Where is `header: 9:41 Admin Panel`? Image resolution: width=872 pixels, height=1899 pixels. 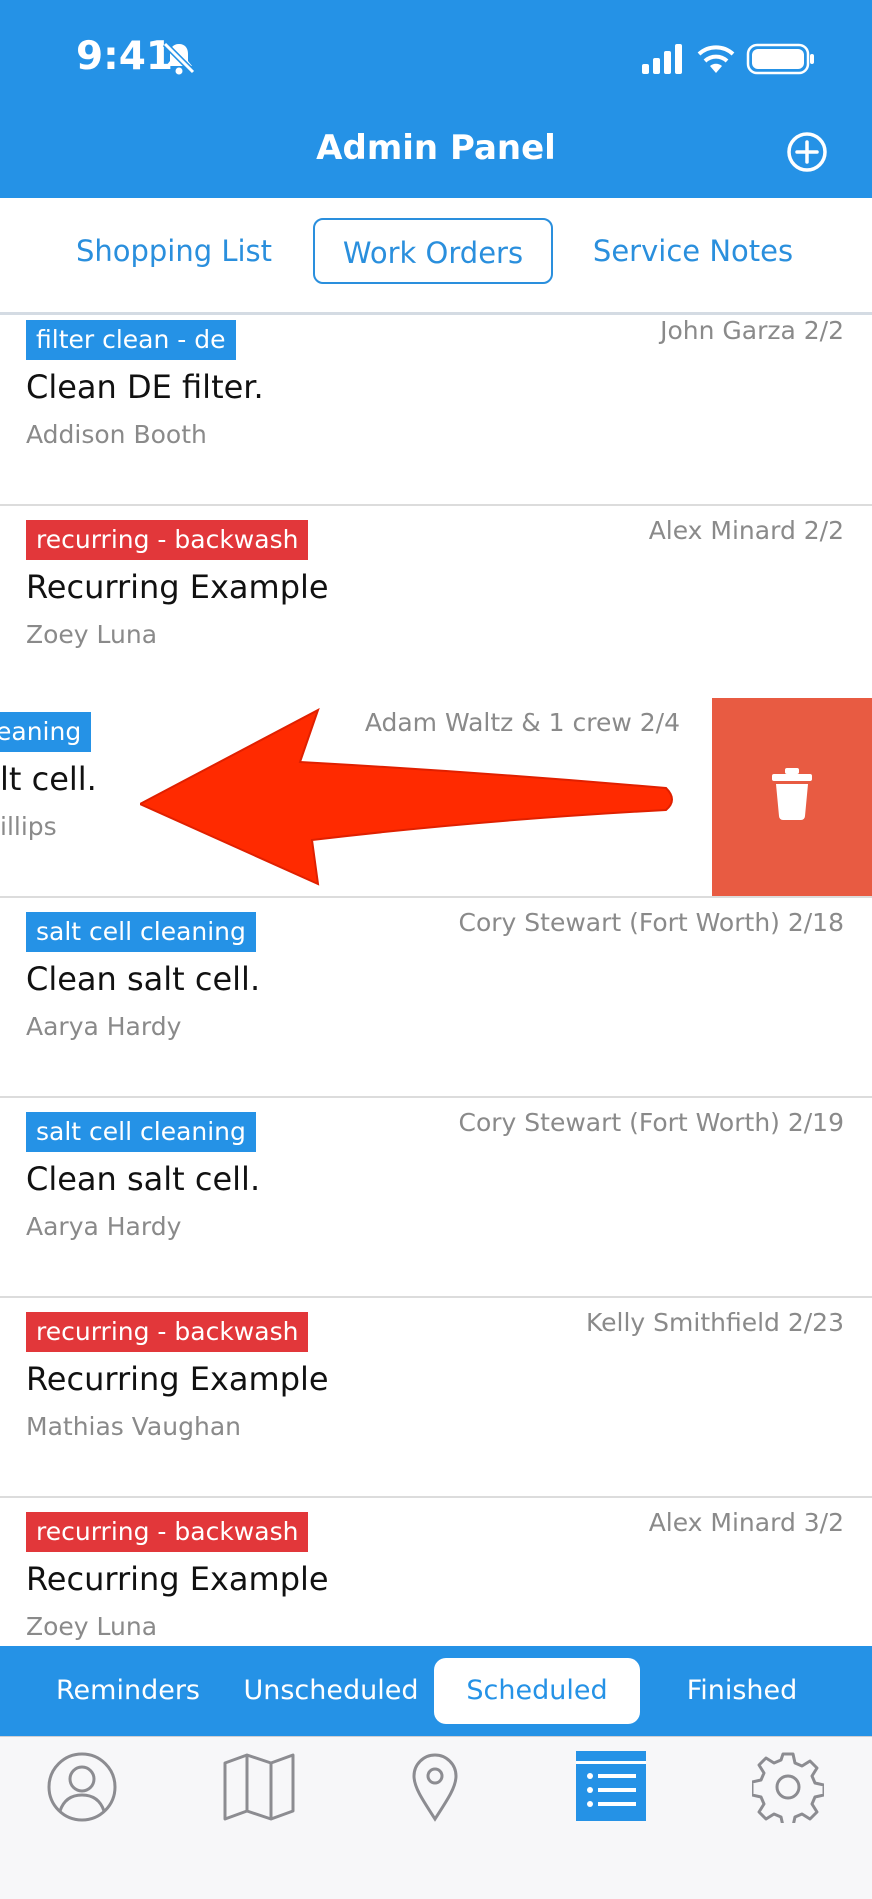
header: 9:41 Admin Panel is located at coordinates (436, 99).